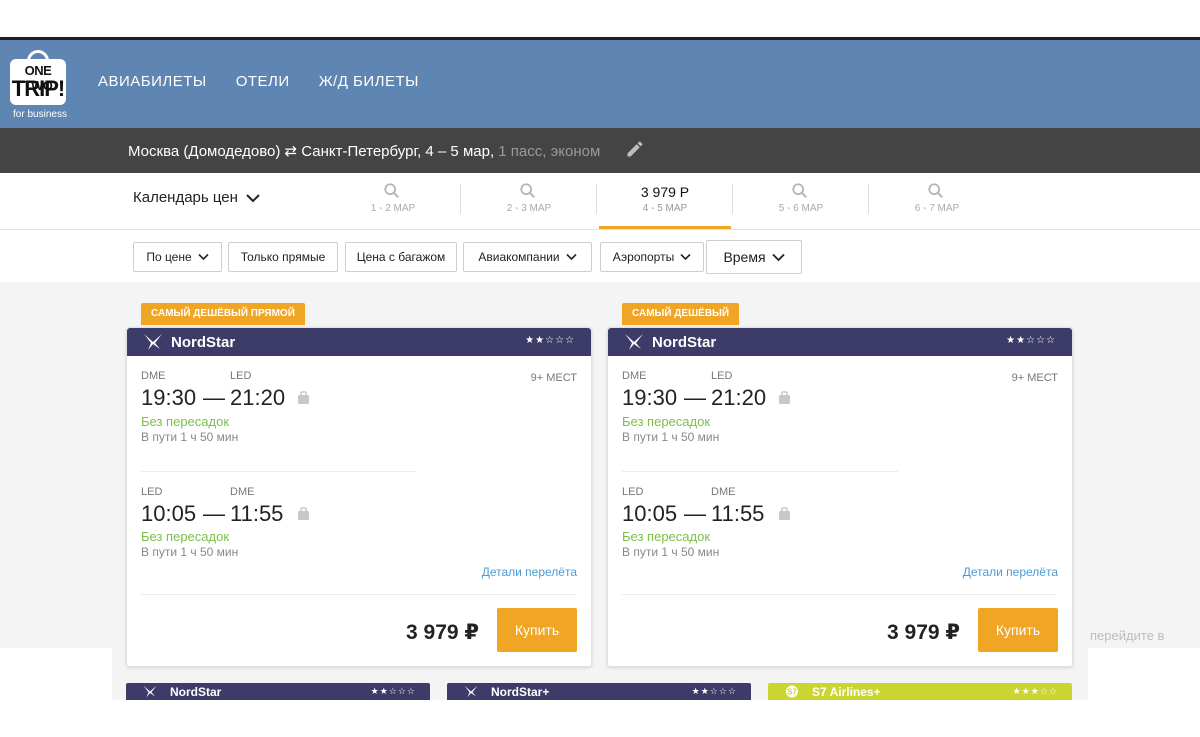  What do you see at coordinates (920, 691) in the screenshot?
I see `flight-card-5-header: S7 S7 Airlines+ ★★★☆☆` at bounding box center [920, 691].